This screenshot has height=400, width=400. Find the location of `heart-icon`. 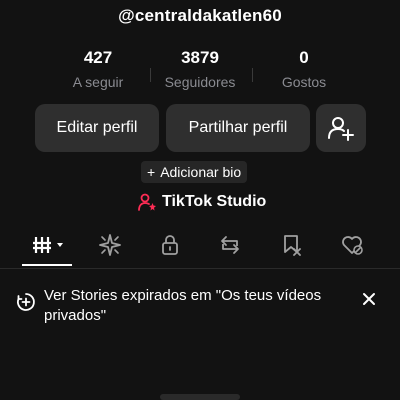

heart-icon is located at coordinates (352, 245).